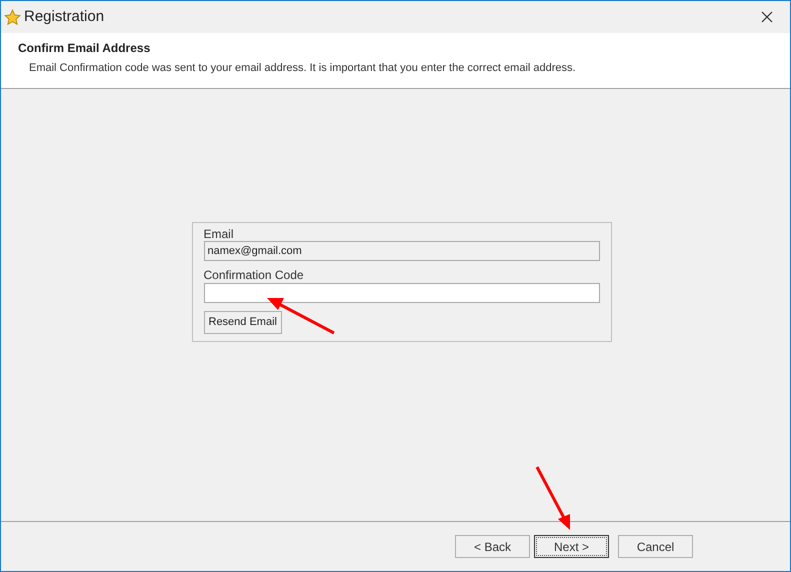  I want to click on wizard-button: Next >, so click(571, 546).